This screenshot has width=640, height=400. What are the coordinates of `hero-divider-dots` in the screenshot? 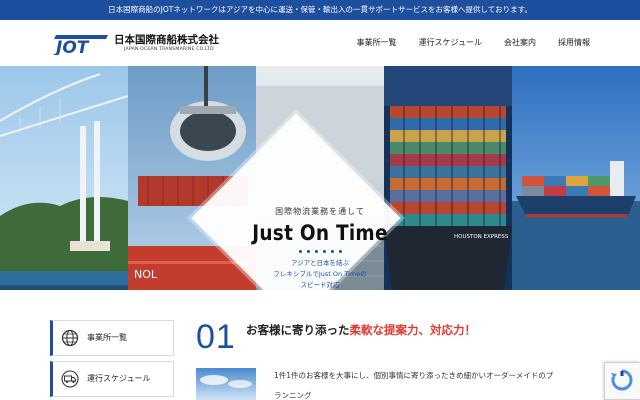 It's located at (320, 251).